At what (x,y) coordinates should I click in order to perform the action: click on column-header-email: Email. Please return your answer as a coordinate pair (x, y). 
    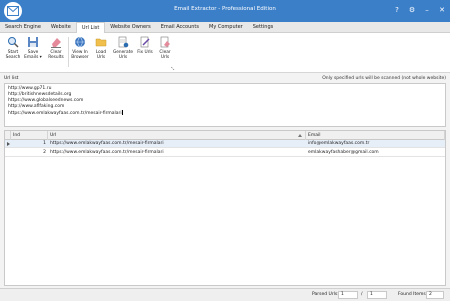
    Looking at the image, I should click on (375, 135).